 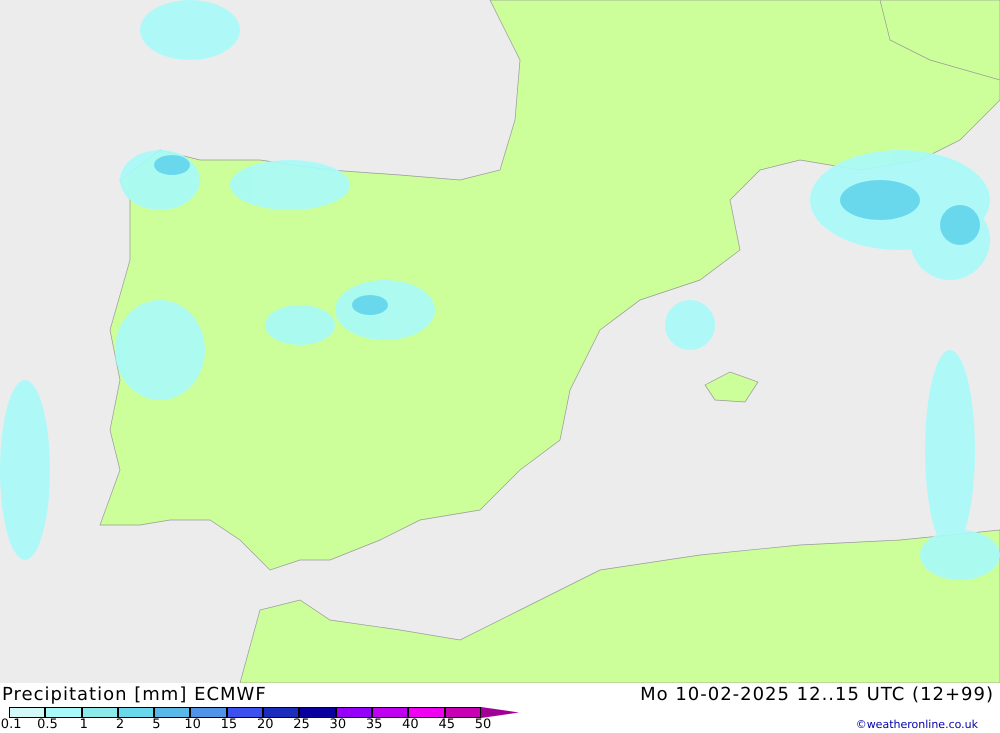 I want to click on credit-link: ©weatheronline.co.uk, so click(x=928, y=725).